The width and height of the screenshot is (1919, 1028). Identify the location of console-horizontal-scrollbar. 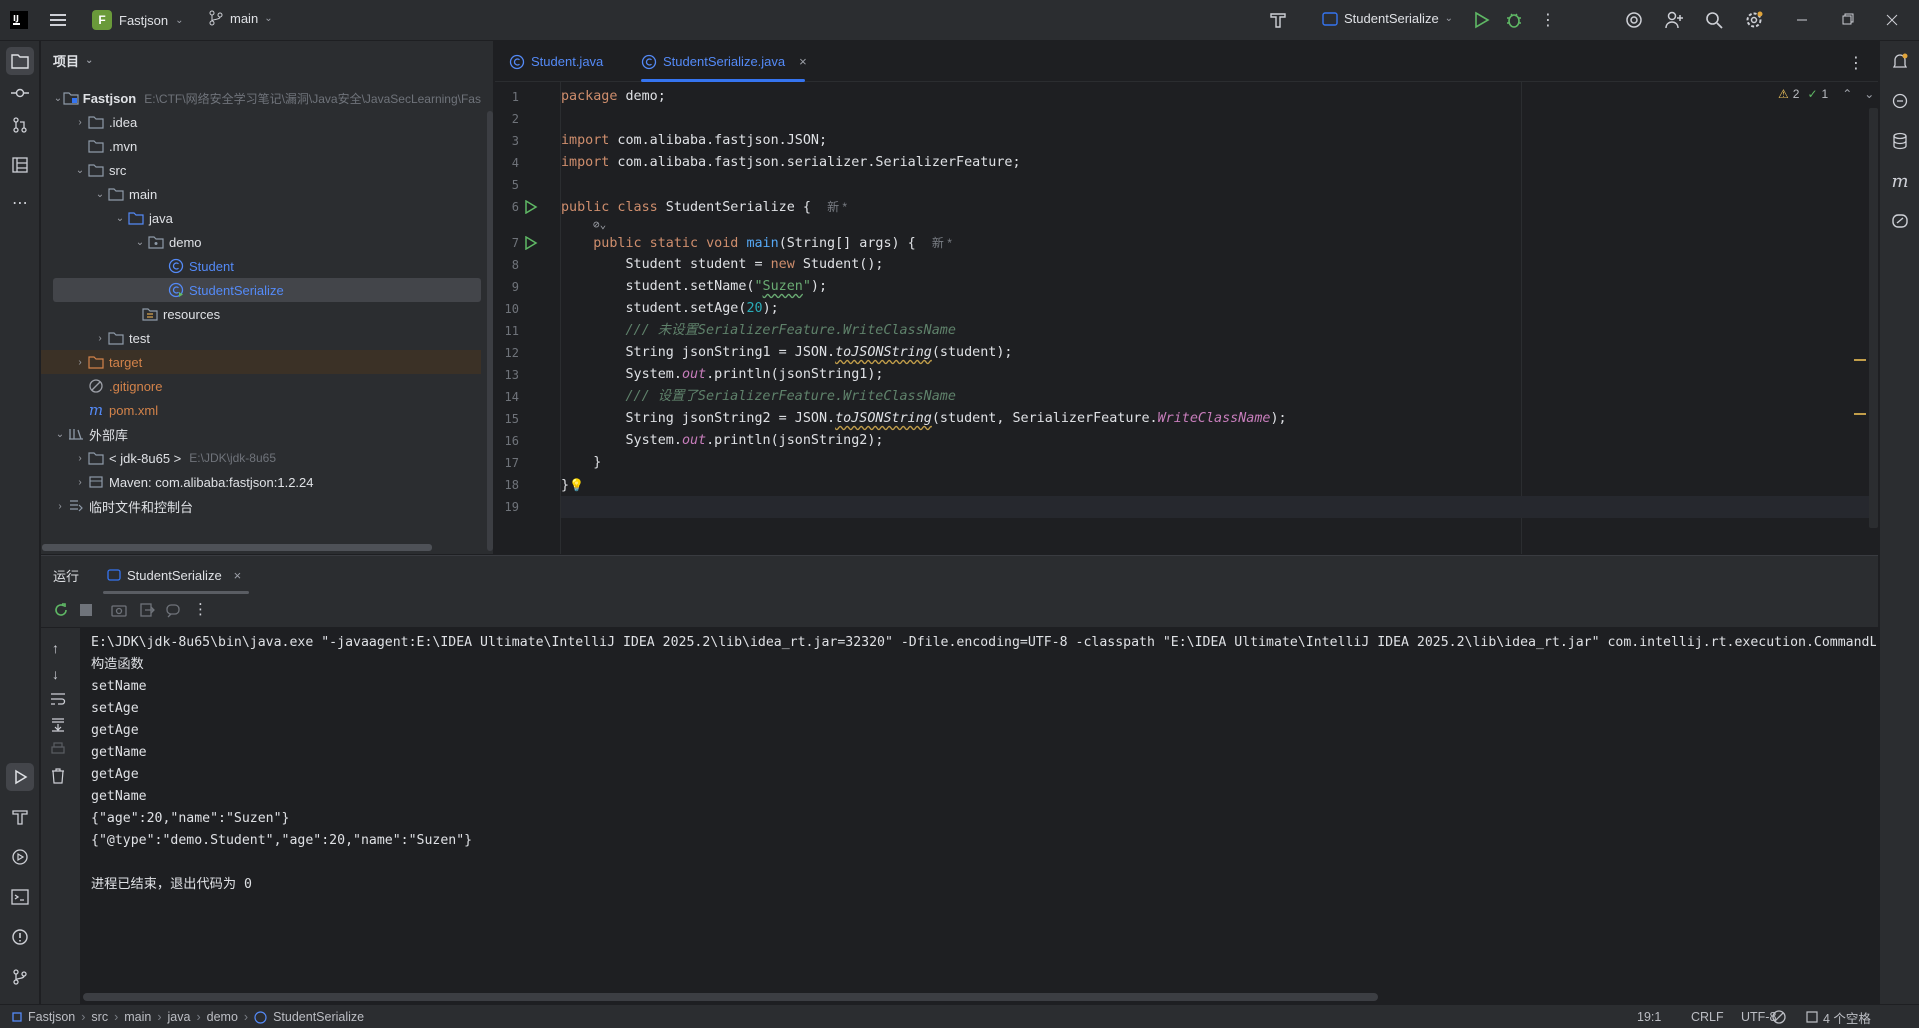
(730, 997).